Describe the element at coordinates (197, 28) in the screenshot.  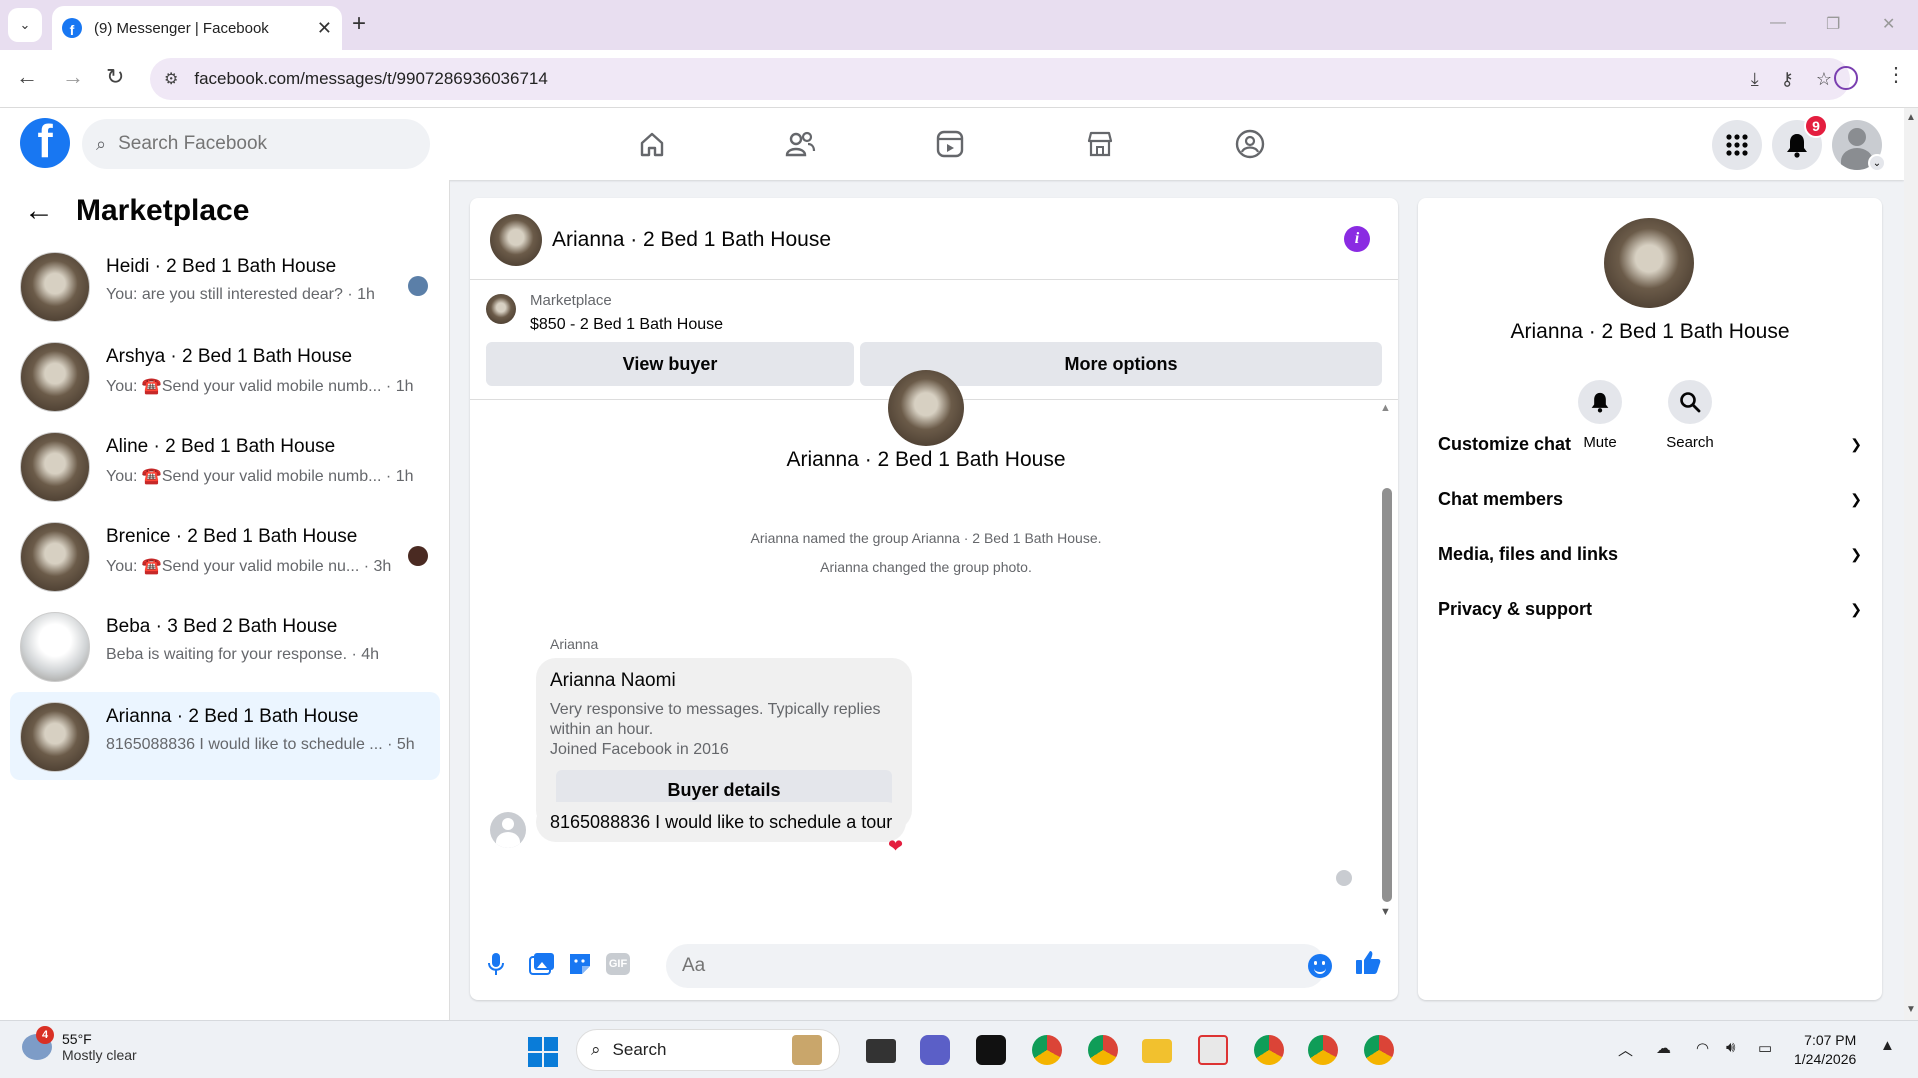
I see `browser-tab: f (9) Messenger | Facebook ✕` at that location.